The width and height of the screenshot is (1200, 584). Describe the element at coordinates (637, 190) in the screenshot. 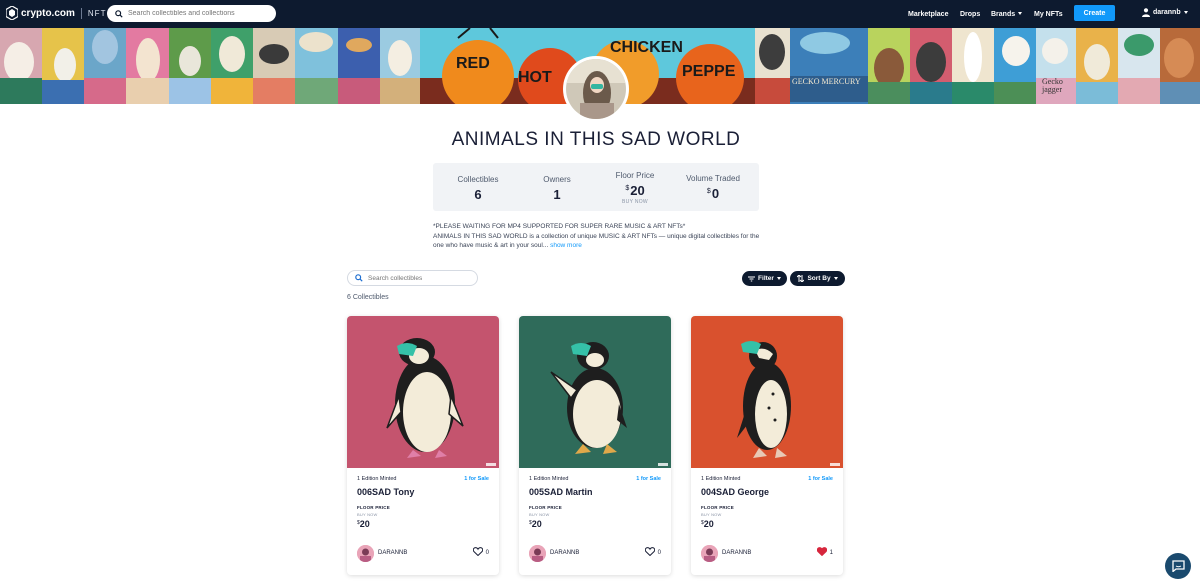

I see `floor-price-value: 20` at that location.